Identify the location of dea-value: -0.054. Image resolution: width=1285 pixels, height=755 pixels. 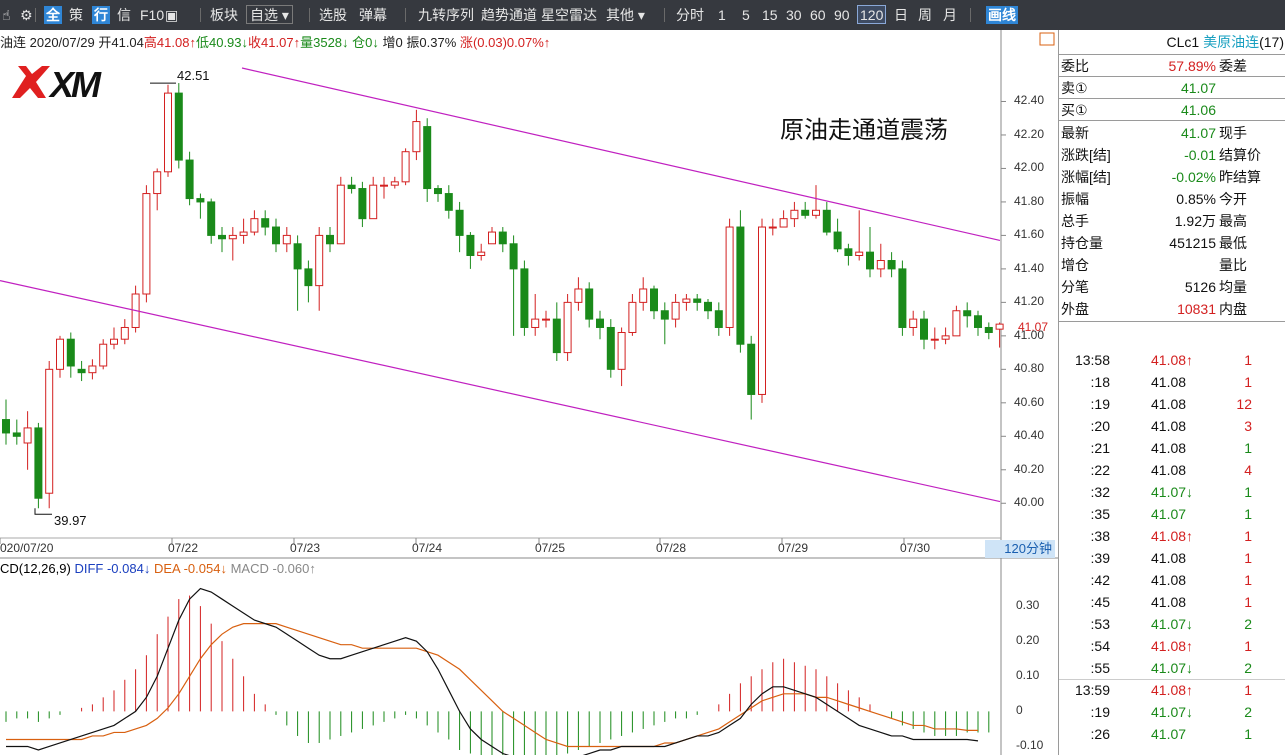
(202, 568).